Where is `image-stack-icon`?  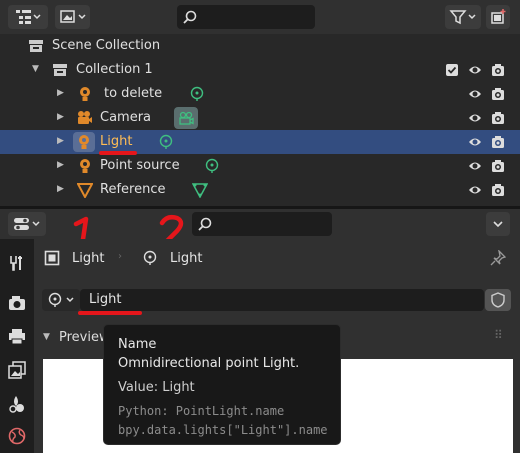 image-stack-icon is located at coordinates (17, 370).